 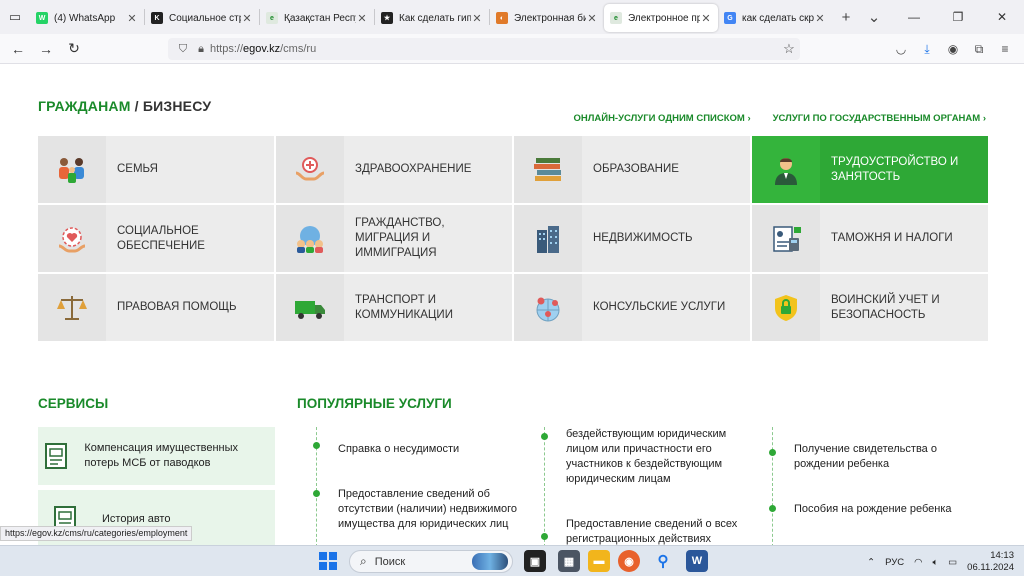 I want to click on online-services-link: ОНЛАЙН-УСЛУГИ ОДНИМ СПИСКОМ ›, so click(x=661, y=118).